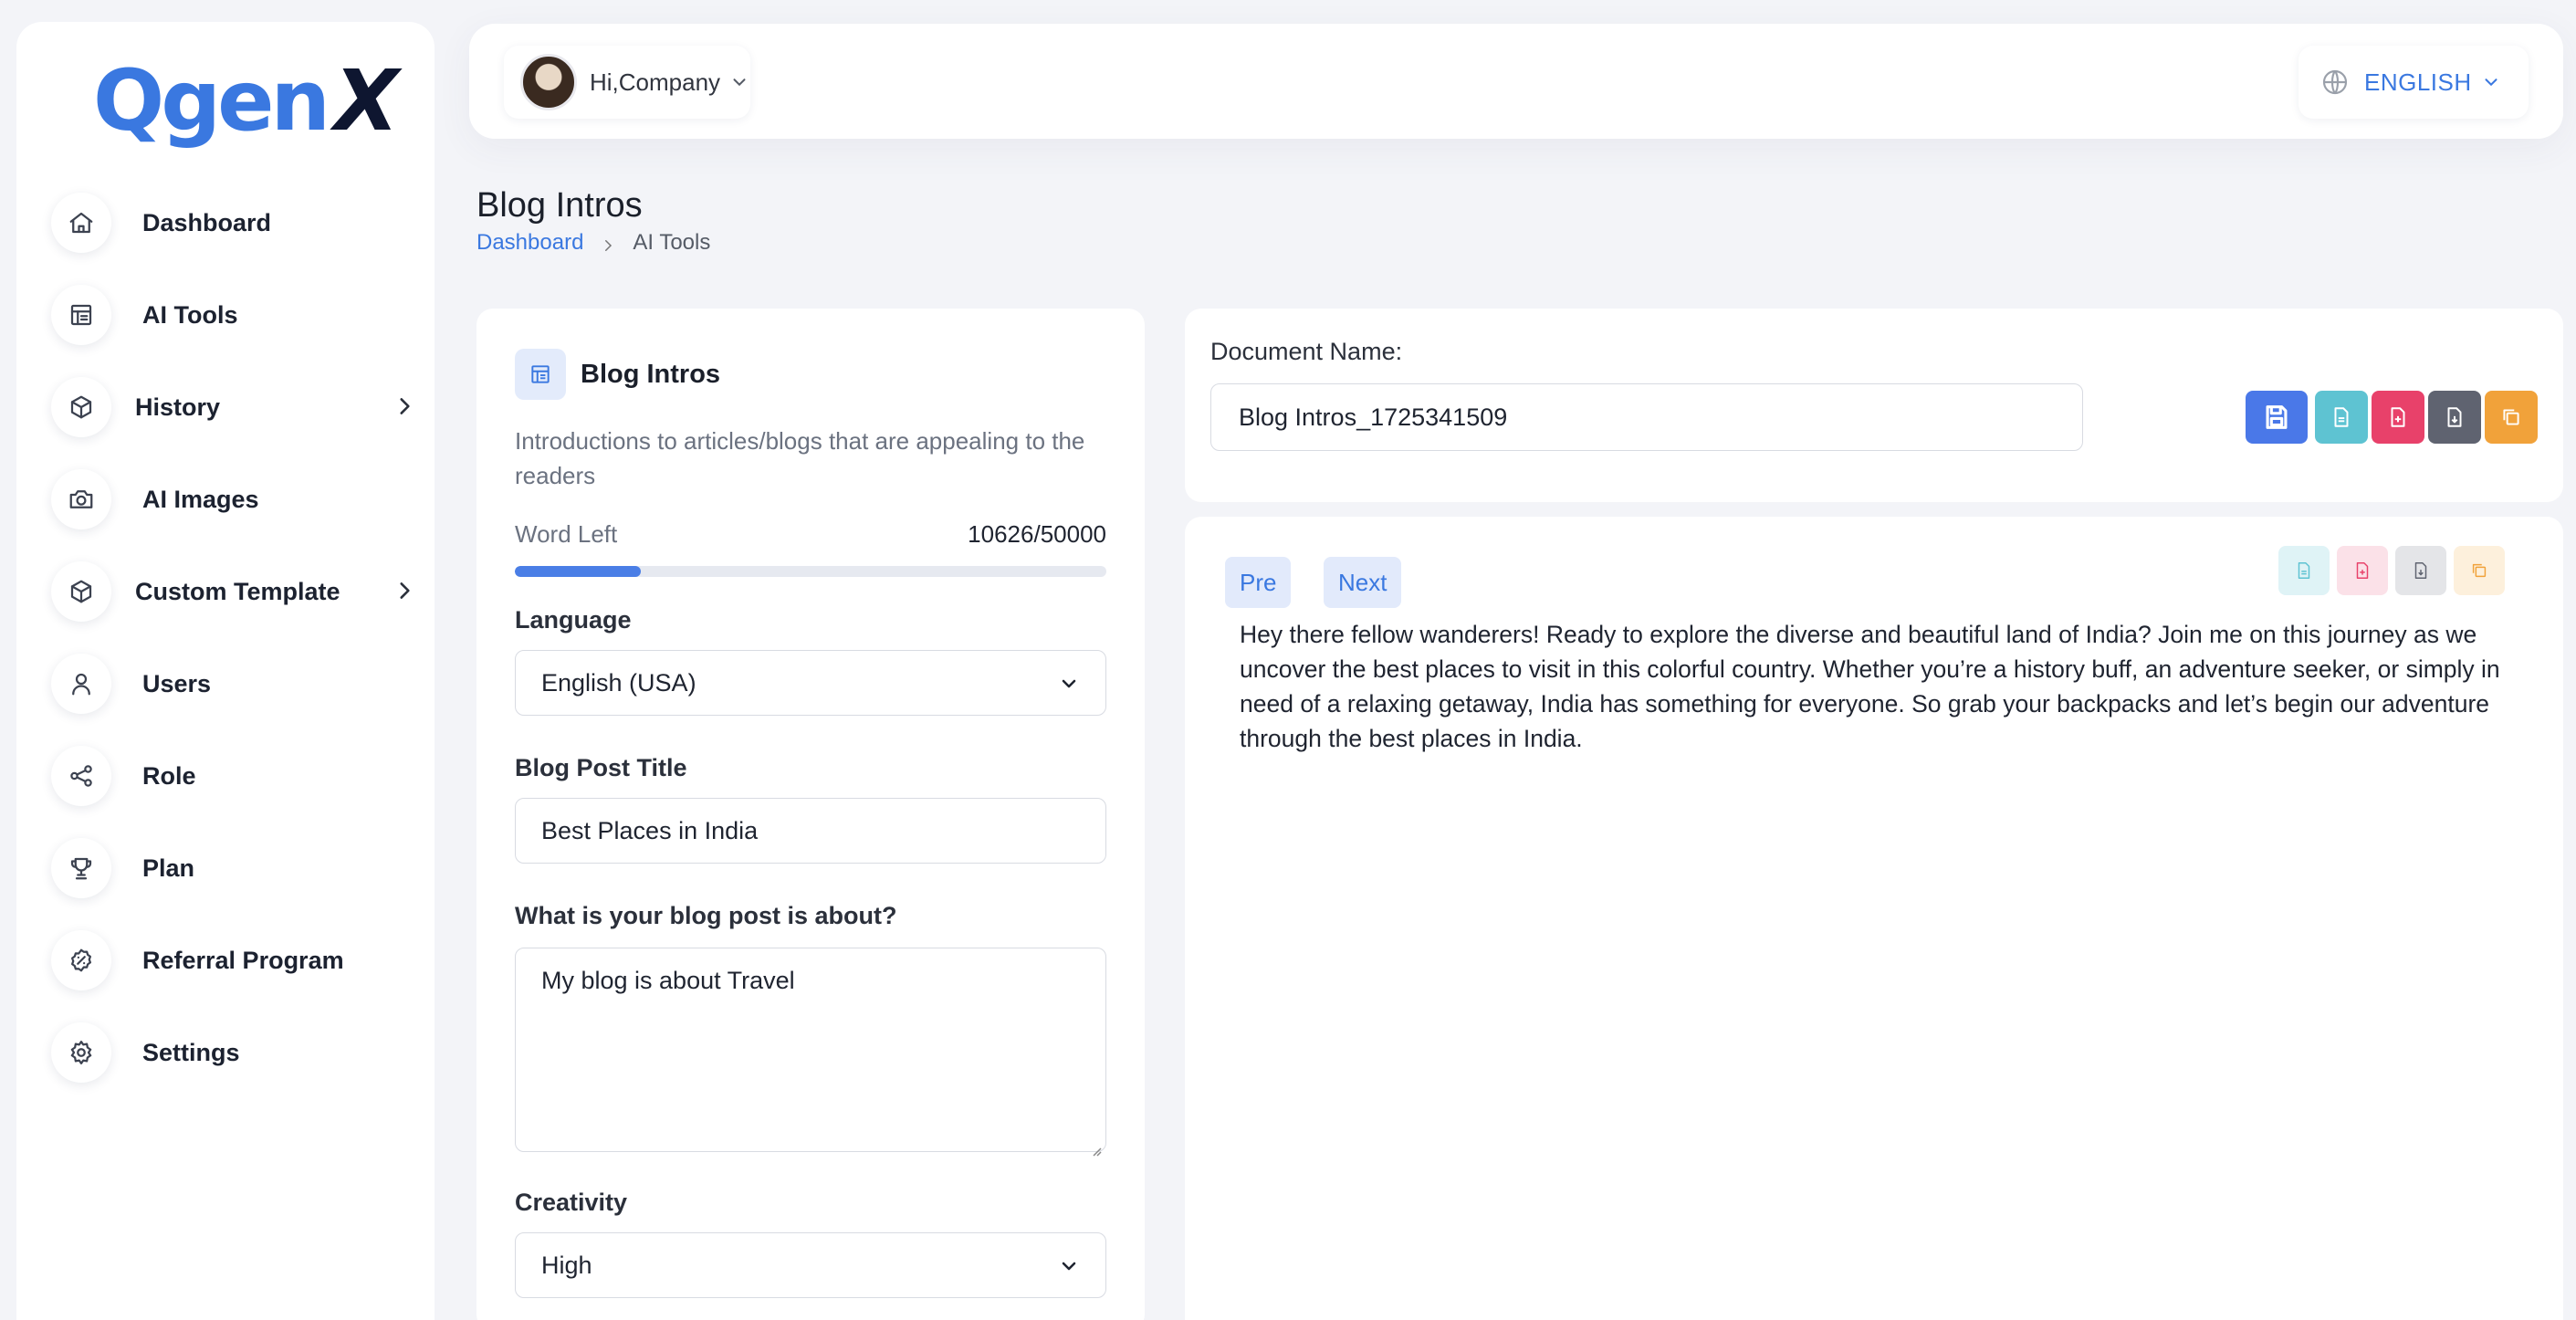 This screenshot has height=1320, width=2576. Describe the element at coordinates (81, 960) in the screenshot. I see `badge-icon` at that location.